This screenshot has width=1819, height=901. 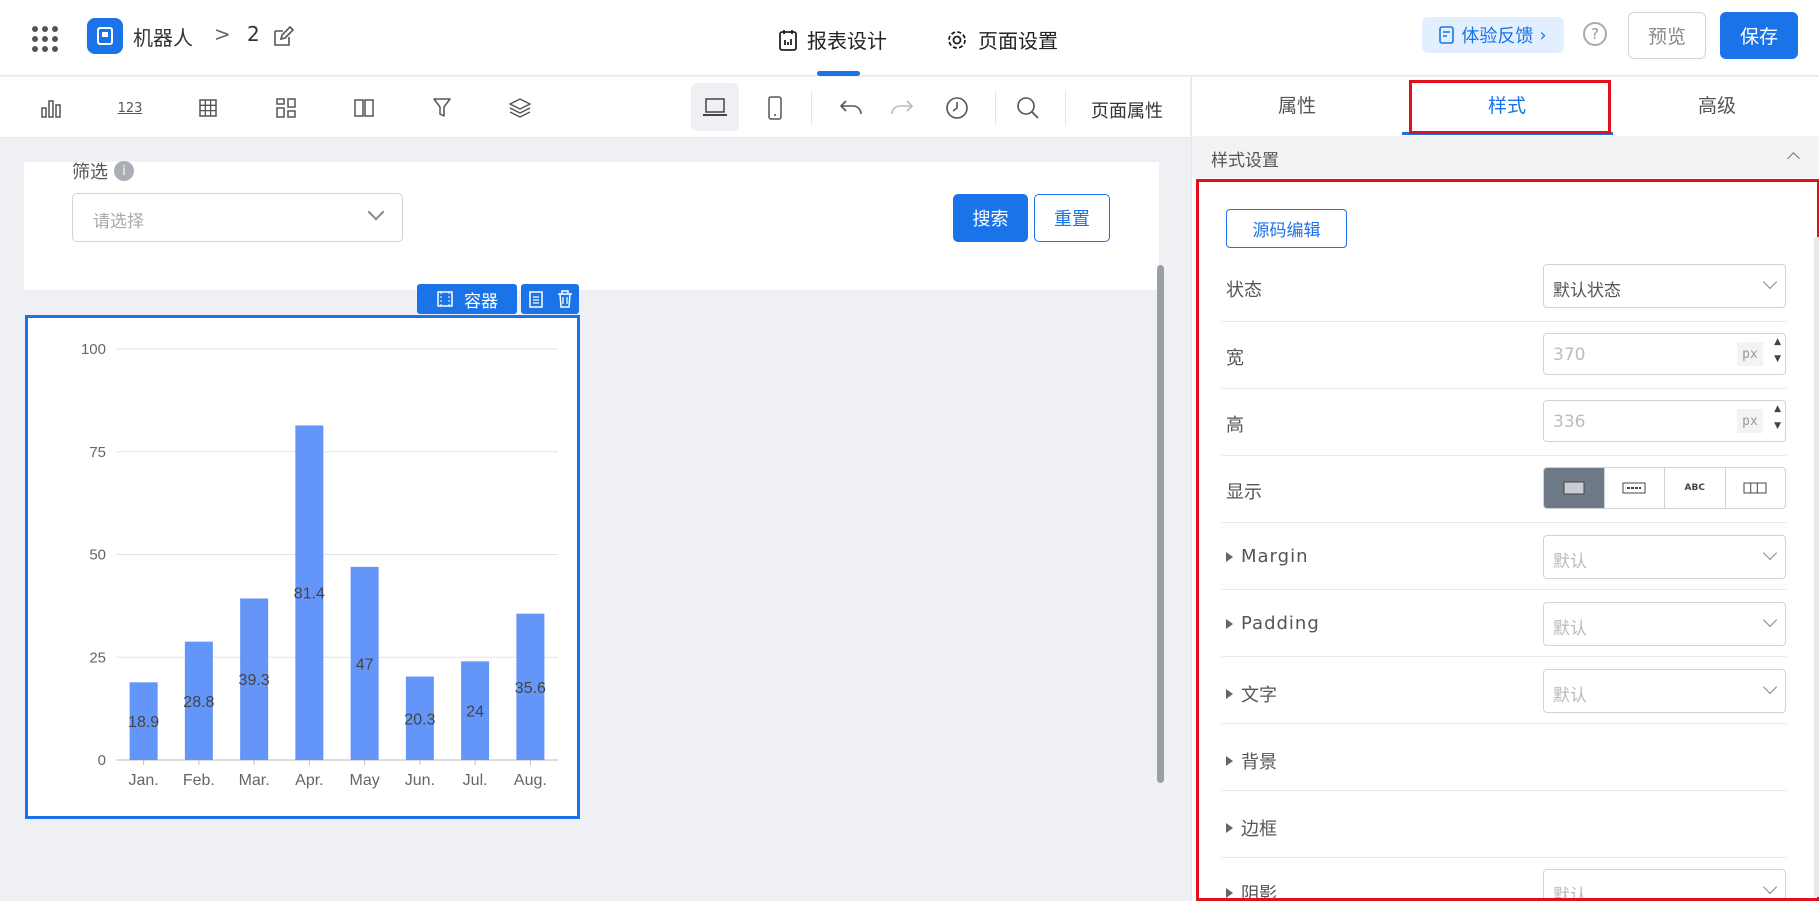 What do you see at coordinates (97, 555) in the screenshot?
I see `y-tick-label: 50` at bounding box center [97, 555].